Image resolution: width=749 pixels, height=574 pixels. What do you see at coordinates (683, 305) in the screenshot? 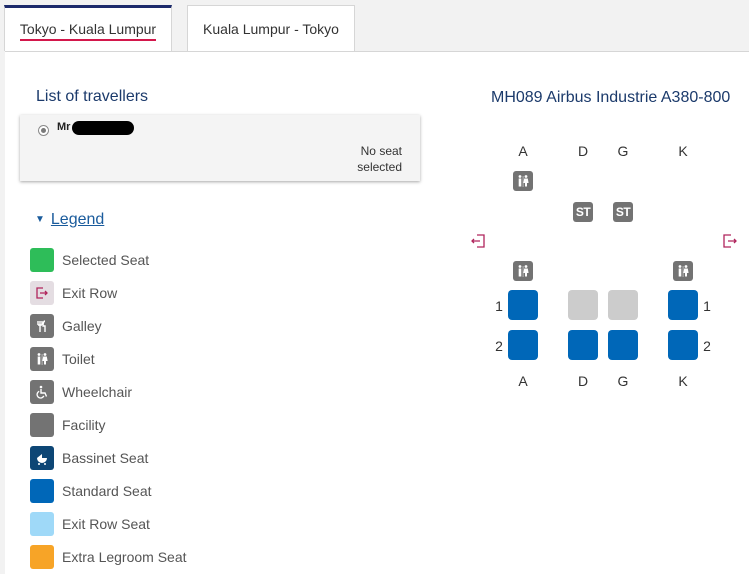
I see `seat-1k` at bounding box center [683, 305].